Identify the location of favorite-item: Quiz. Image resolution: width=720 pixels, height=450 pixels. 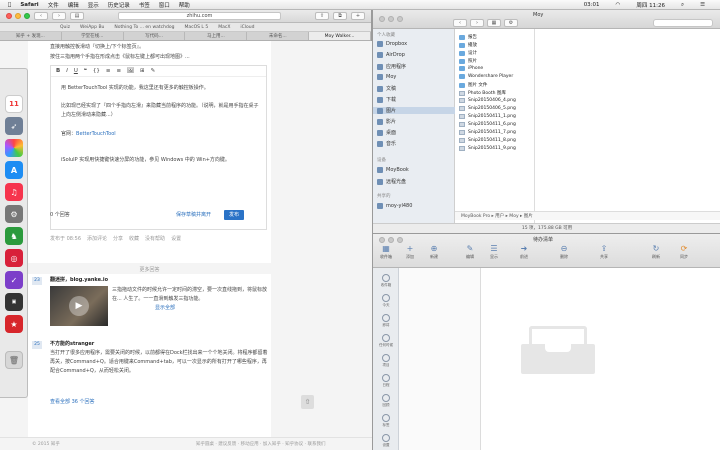
(65, 27).